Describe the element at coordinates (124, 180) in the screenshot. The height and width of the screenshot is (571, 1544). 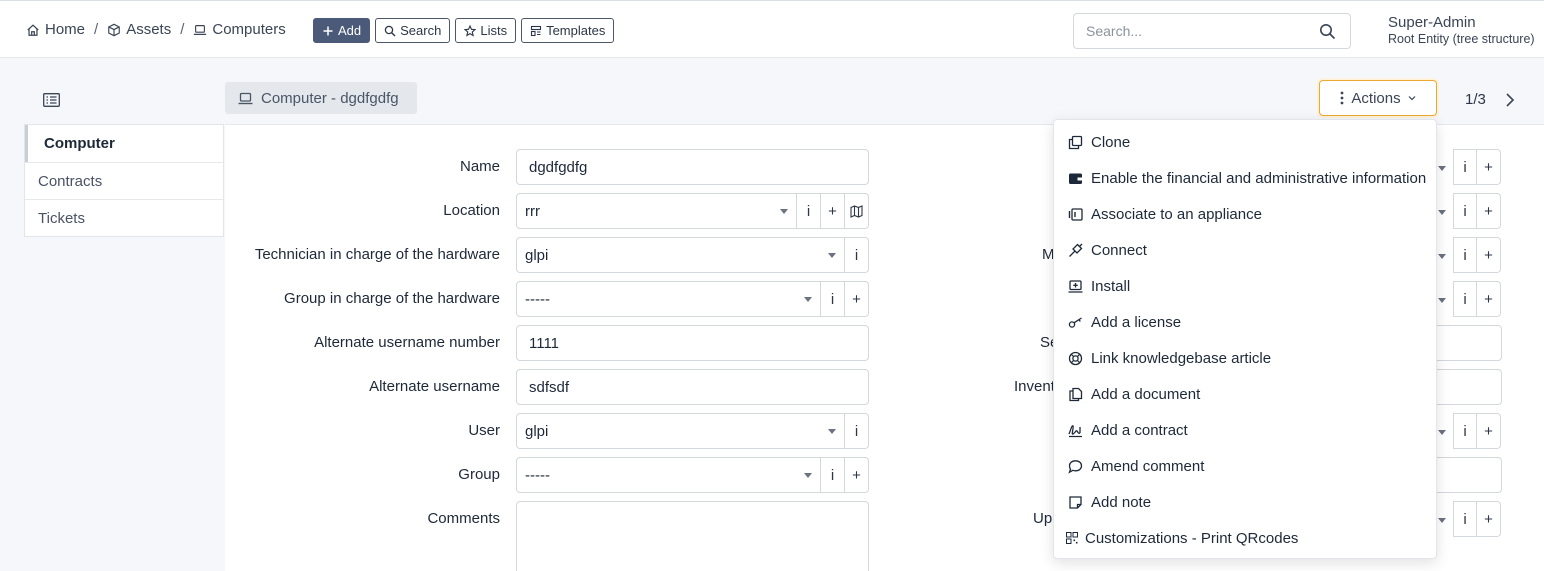
I see `tab-contracts: Contracts` at that location.